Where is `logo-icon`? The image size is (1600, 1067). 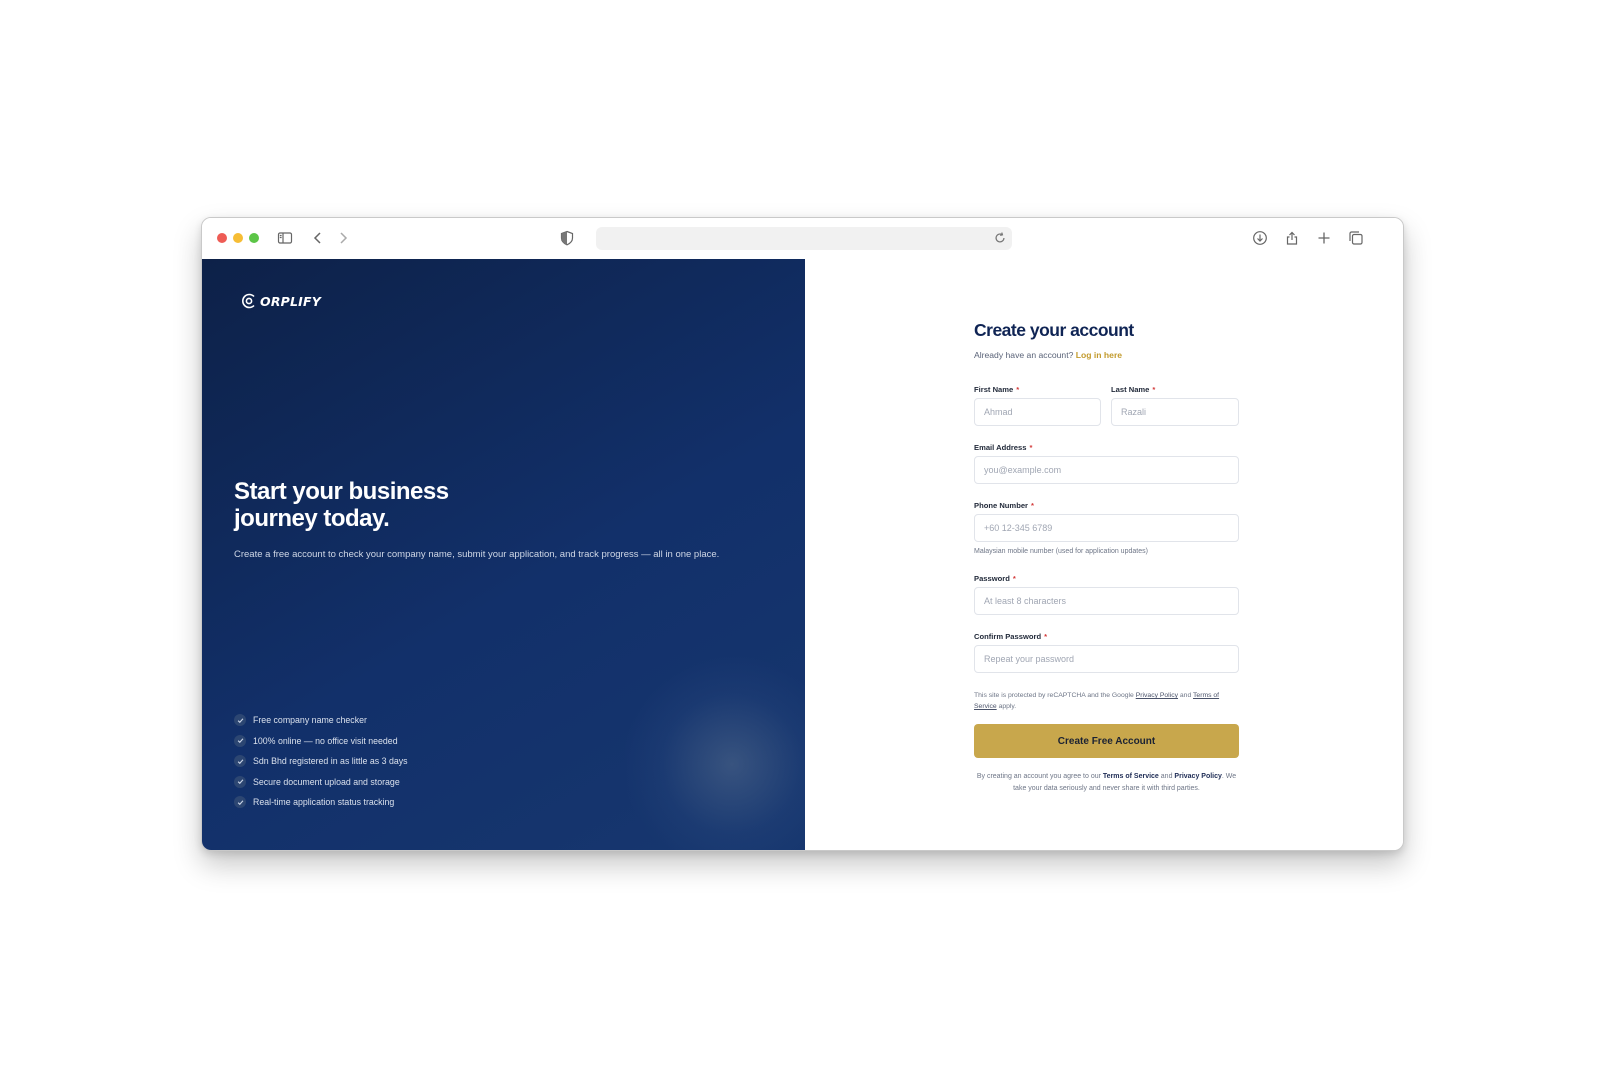 logo-icon is located at coordinates (248, 301).